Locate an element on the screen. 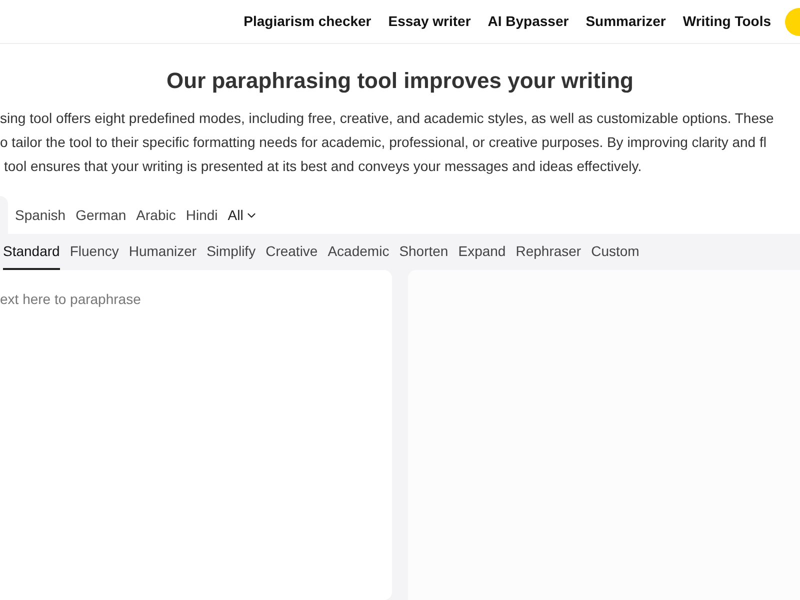 Image resolution: width=800 pixels, height=600 pixels. mode-tab: Fluency is located at coordinates (94, 252).